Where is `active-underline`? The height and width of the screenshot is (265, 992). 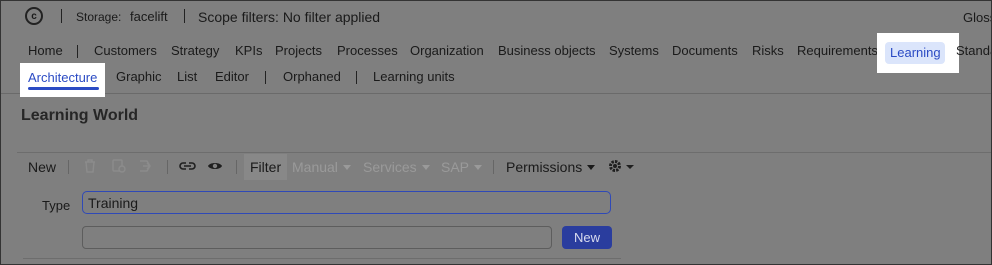
active-underline is located at coordinates (63, 88).